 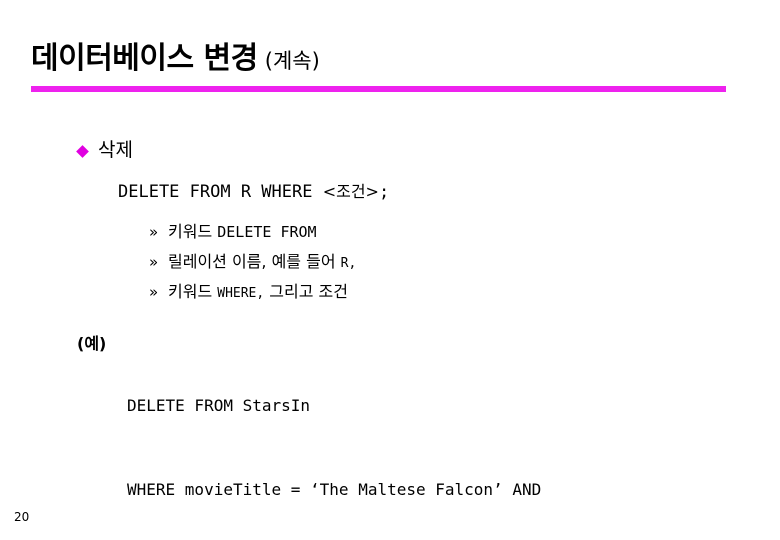 I want to click on sub-bullet-item: » 키워드 DELETE FROM, so click(x=252, y=233).